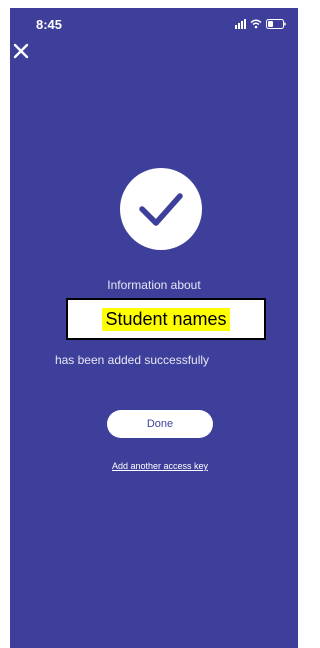 Image resolution: width=320 pixels, height=648 pixels. Describe the element at coordinates (160, 466) in the screenshot. I see `add-access-key-link: Add another access key` at that location.